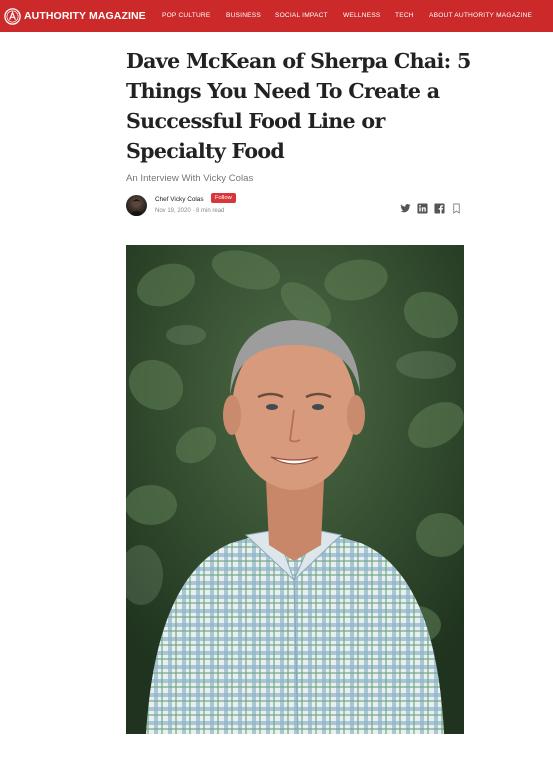 The width and height of the screenshot is (553, 757). What do you see at coordinates (362, 15) in the screenshot?
I see `nav-wellness: WELLNESS` at bounding box center [362, 15].